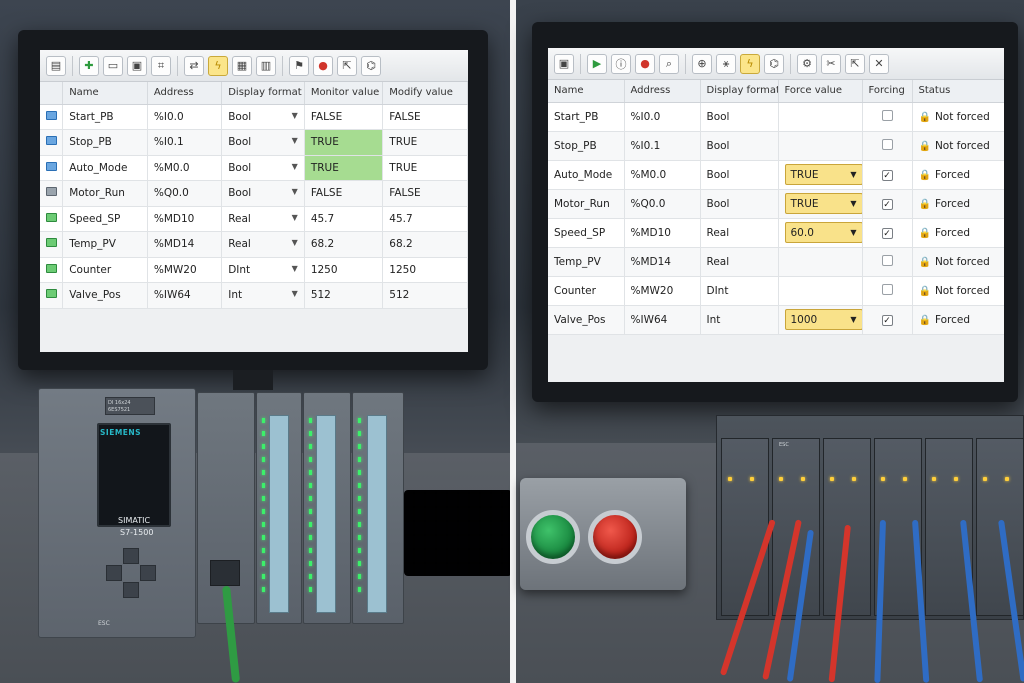 This screenshot has width=1024, height=683. What do you see at coordinates (254, 117) in the screenshot?
I see `table-row: Start_PB %I0.0 Bool ▼ FALSE FALSE` at bounding box center [254, 117].